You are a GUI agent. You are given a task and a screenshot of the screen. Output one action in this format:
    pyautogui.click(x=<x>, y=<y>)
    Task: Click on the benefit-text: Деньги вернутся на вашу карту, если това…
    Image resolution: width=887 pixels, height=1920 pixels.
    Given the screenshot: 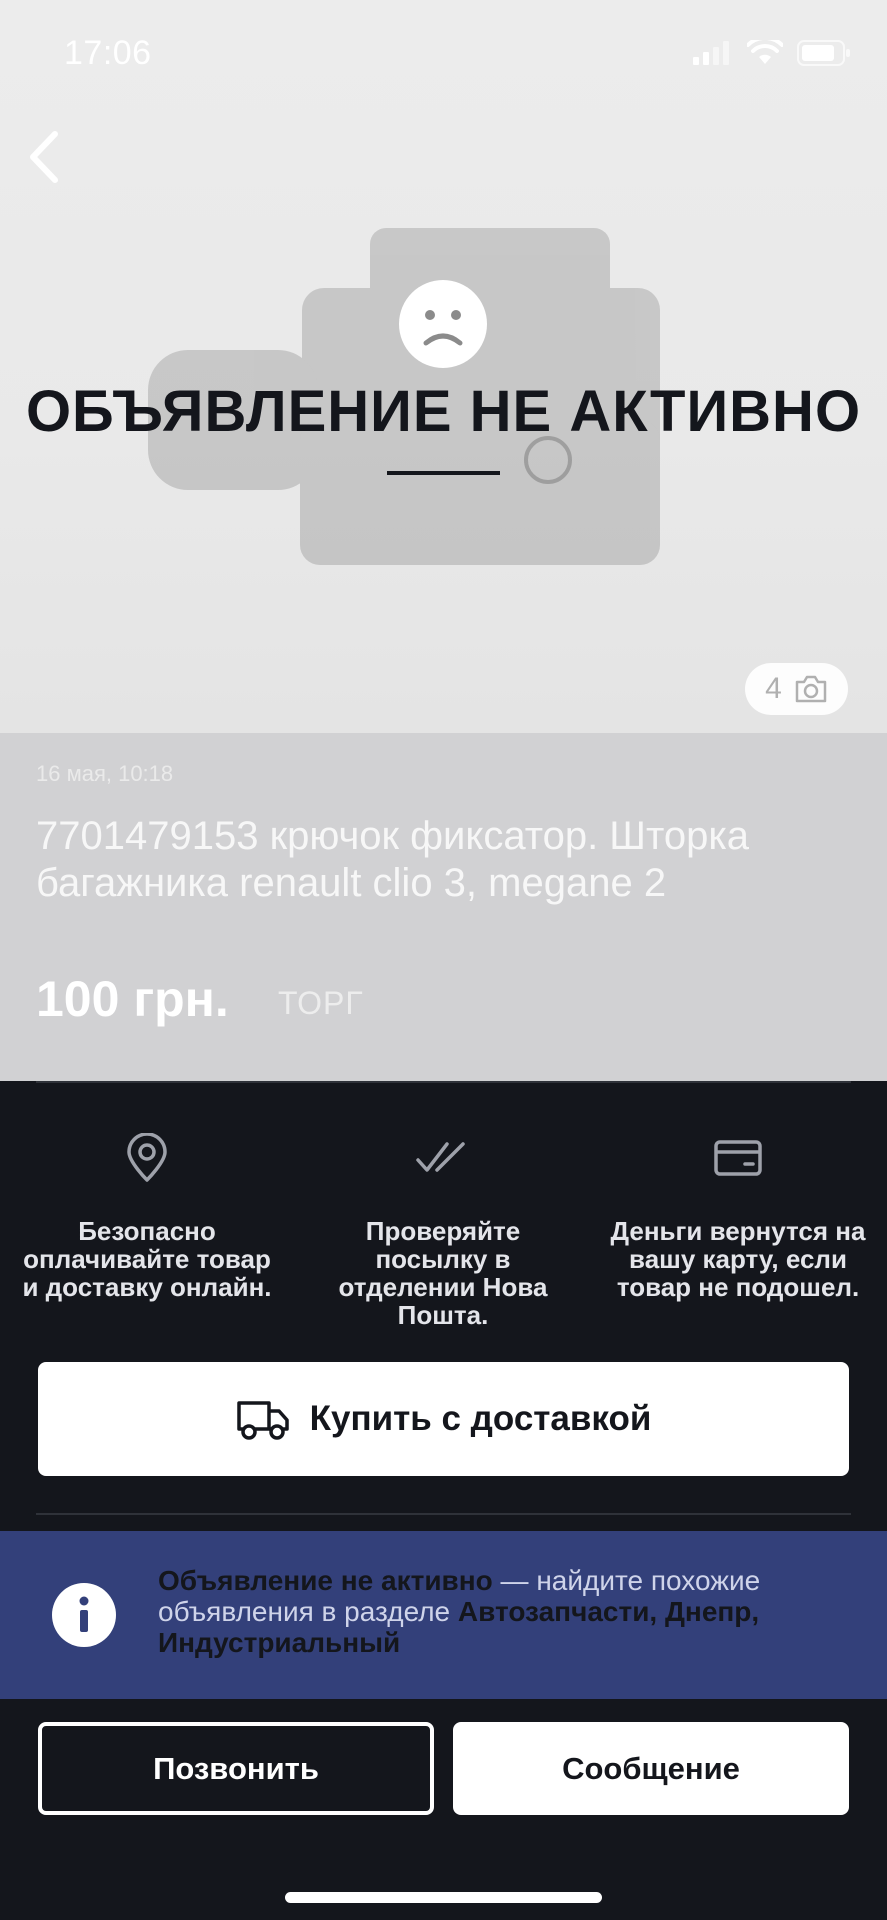 What is the action you would take?
    pyautogui.click(x=738, y=1259)
    